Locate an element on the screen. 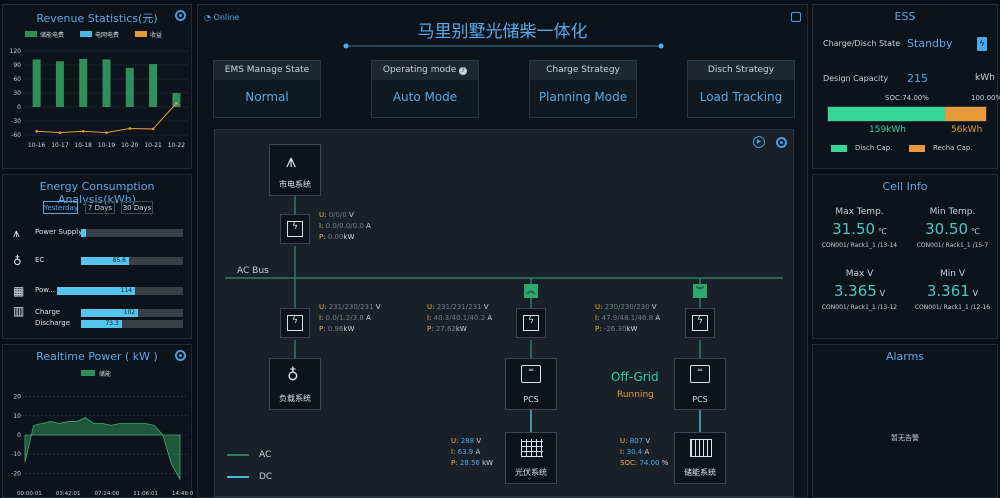 The height and width of the screenshot is (498, 1000). pv-system-node: 光伏系统 is located at coordinates (531, 458).